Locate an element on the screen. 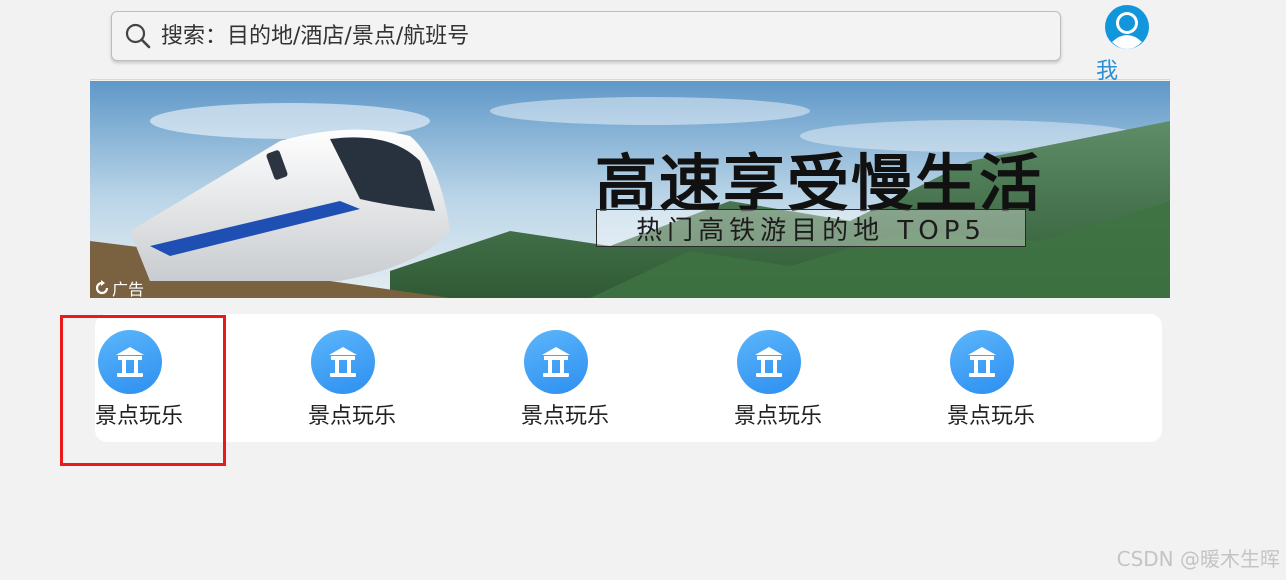 This screenshot has width=1286, height=580. banner-subtitle: 热门高铁游目的地 TOP5 is located at coordinates (811, 230).